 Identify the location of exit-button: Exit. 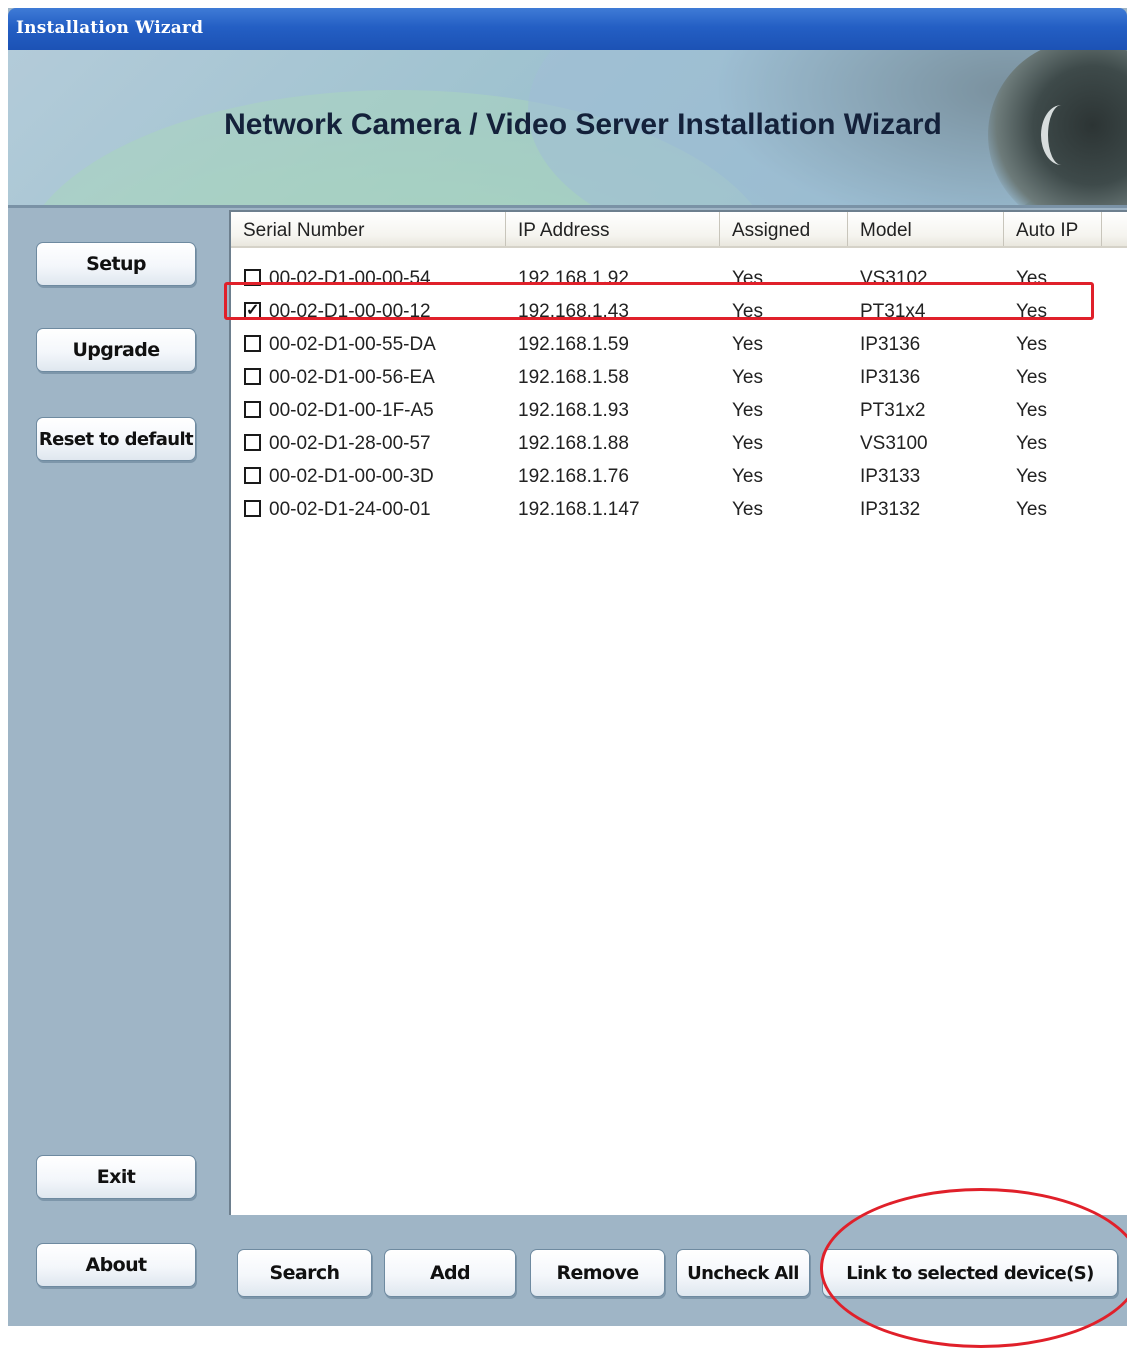
(116, 1177).